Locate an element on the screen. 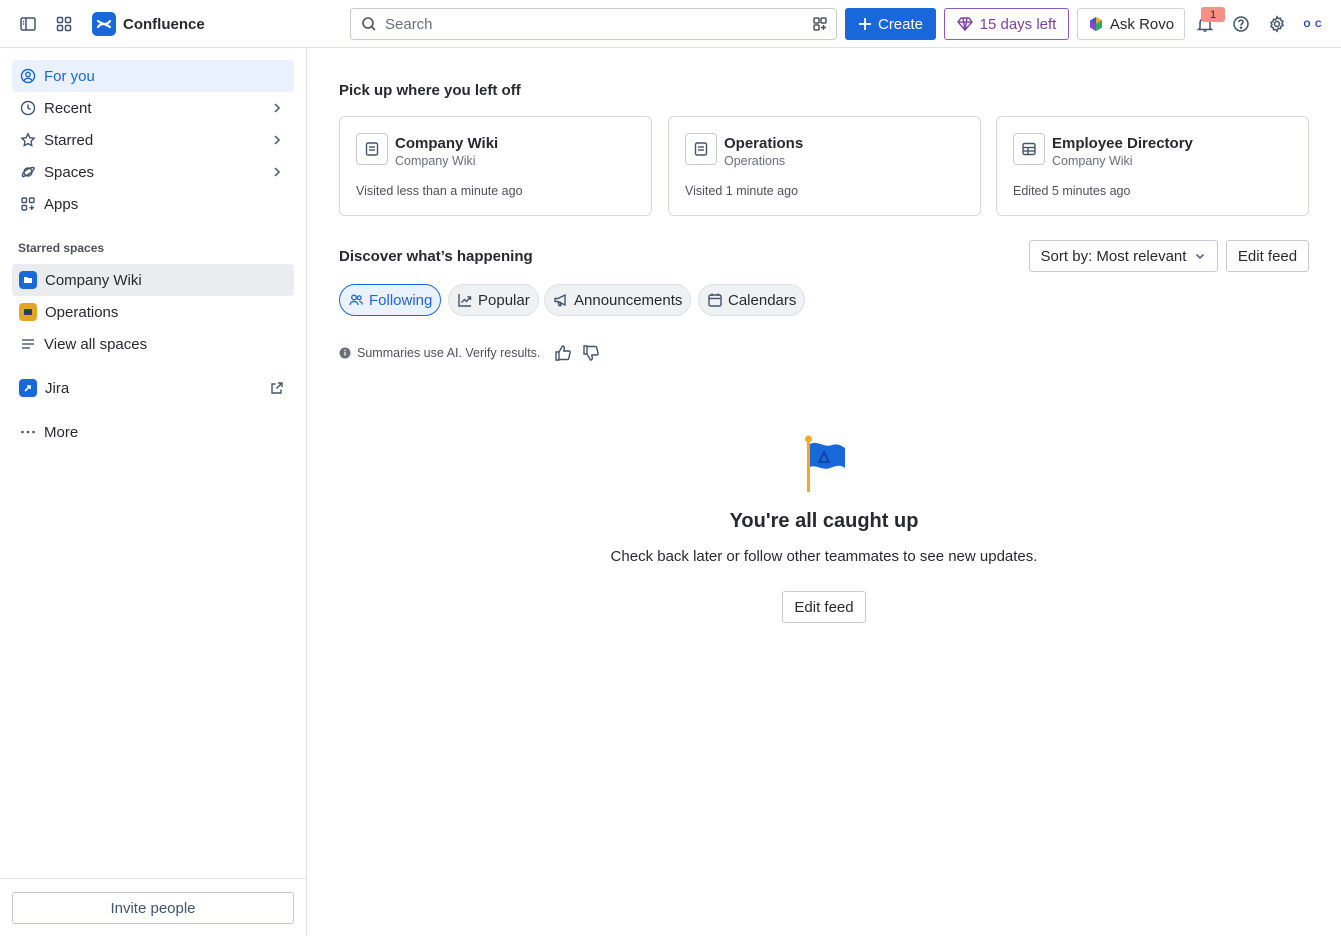 This screenshot has height=936, width=1341. app-name: Confluence is located at coordinates (164, 24).